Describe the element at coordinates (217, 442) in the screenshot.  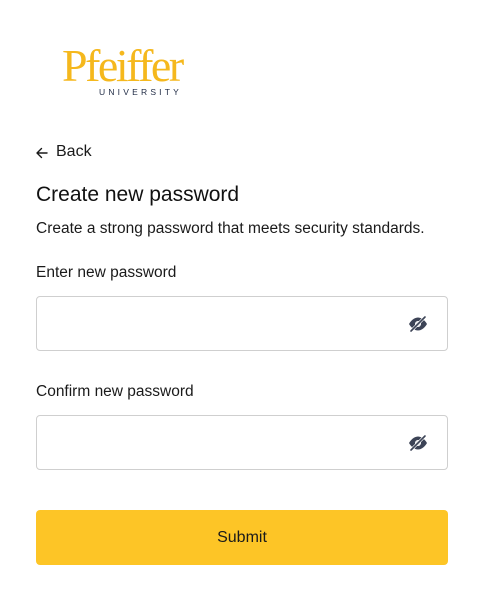
I see `confirm-password-input` at that location.